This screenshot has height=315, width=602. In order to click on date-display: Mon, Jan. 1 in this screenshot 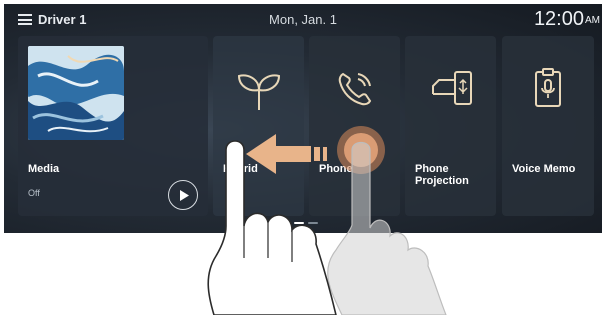, I will do `click(303, 19)`.